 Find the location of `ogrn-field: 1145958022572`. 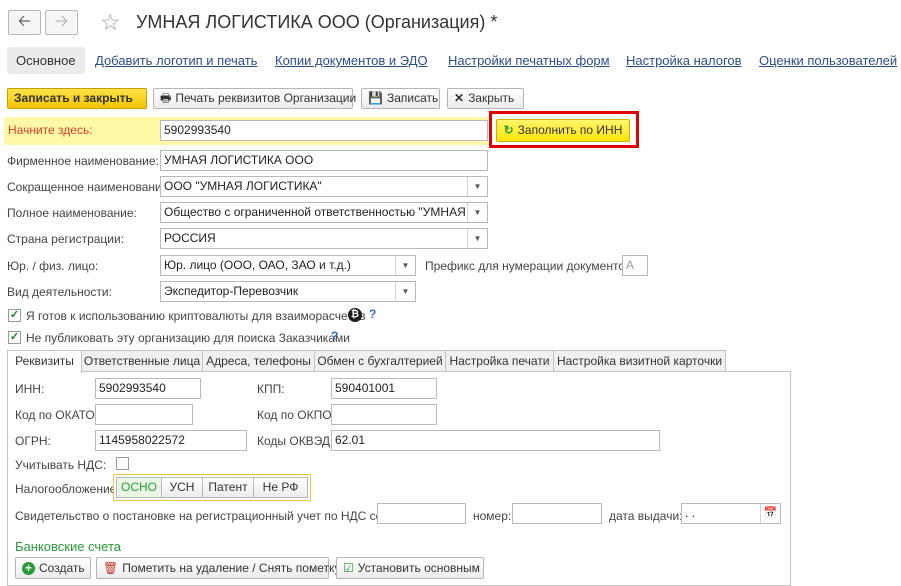

ogrn-field: 1145958022572 is located at coordinates (171, 440).